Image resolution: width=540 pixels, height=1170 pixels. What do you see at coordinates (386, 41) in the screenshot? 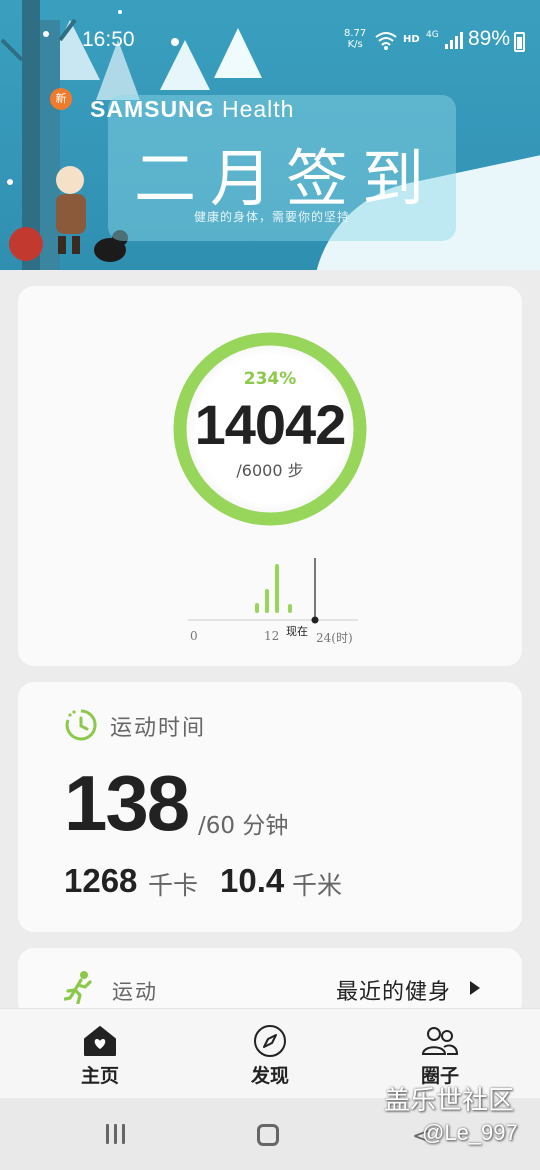
I see `wifi-icon` at bounding box center [386, 41].